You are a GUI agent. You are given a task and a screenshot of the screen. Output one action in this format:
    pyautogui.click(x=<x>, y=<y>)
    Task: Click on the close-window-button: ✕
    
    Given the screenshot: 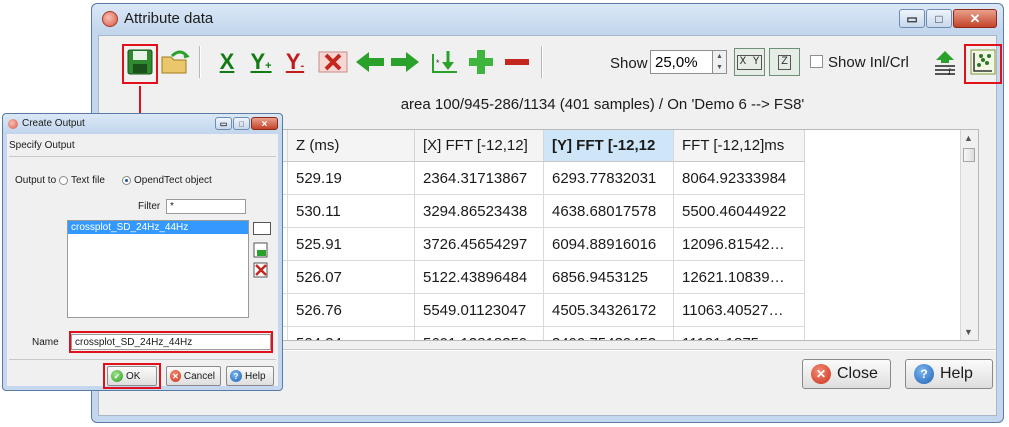 What is the action you would take?
    pyautogui.click(x=975, y=18)
    